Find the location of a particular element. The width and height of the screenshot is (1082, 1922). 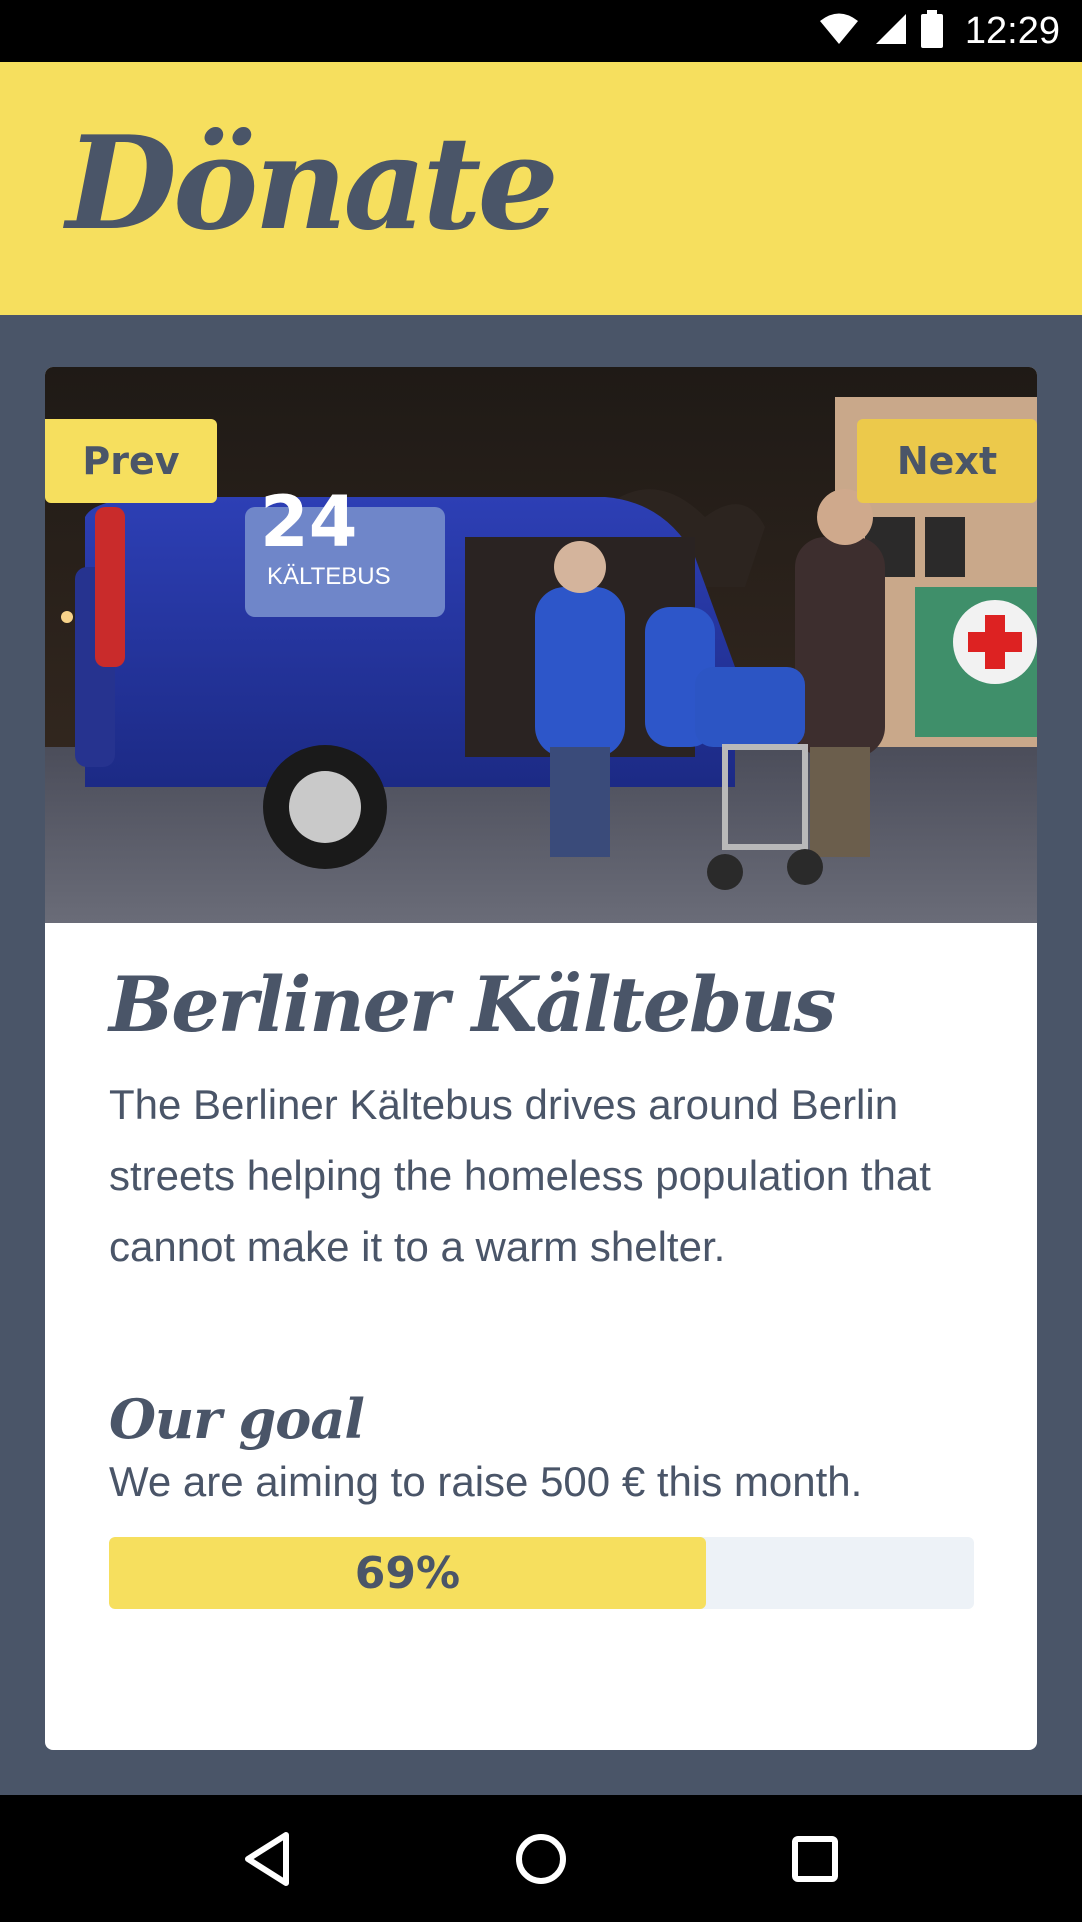

app-logo: Dönate is located at coordinates (312, 183).